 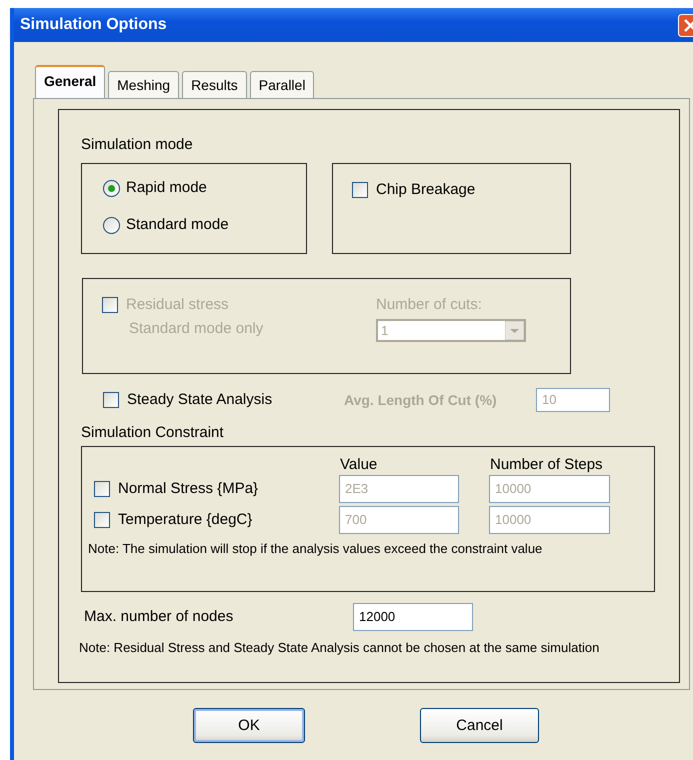 I want to click on field-label: Max. number of nodes, so click(x=159, y=617).